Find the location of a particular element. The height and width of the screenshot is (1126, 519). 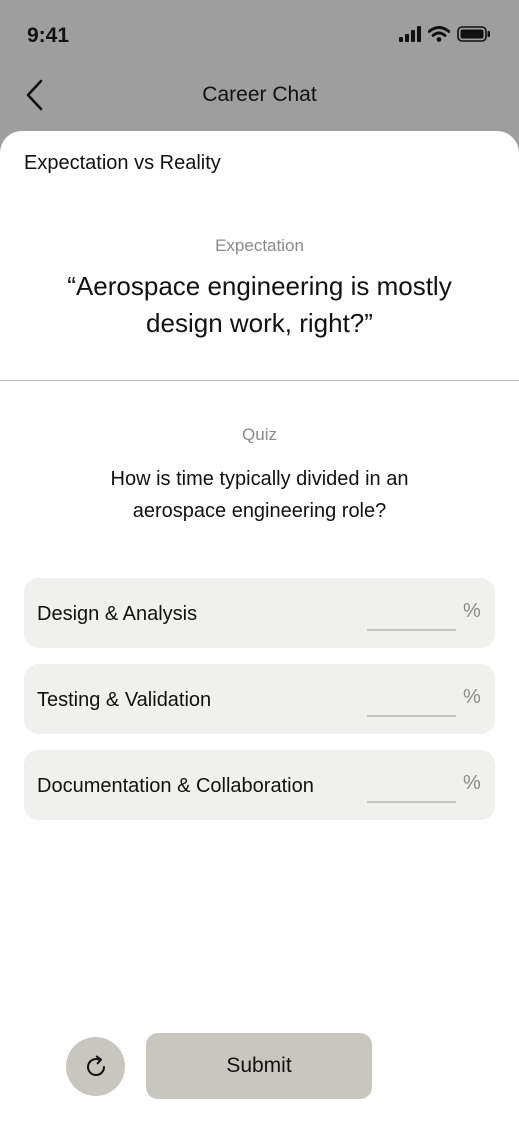

refresh-icon is located at coordinates (95, 1065).